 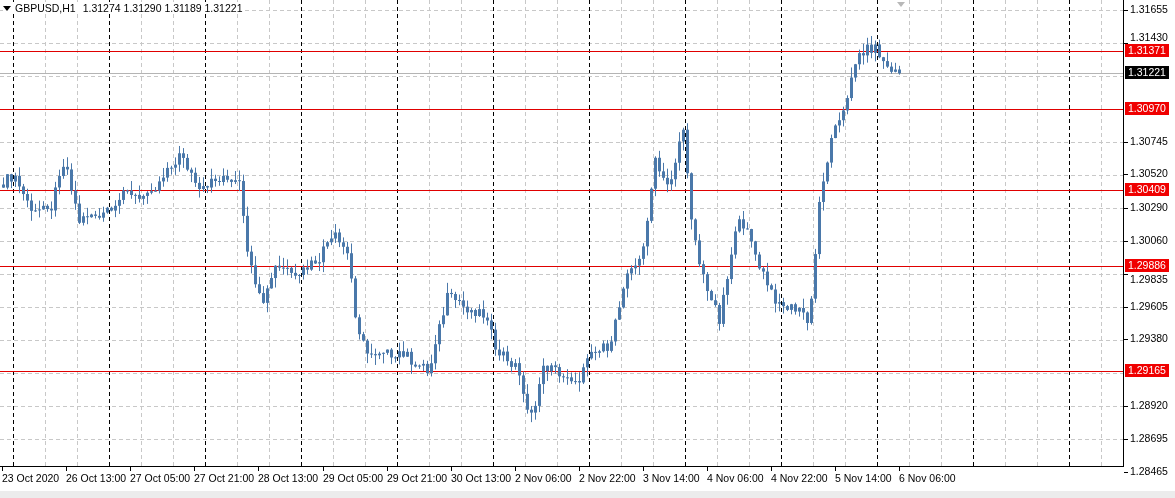 I want to click on price-level-tag: 1.31371, so click(x=1147, y=50).